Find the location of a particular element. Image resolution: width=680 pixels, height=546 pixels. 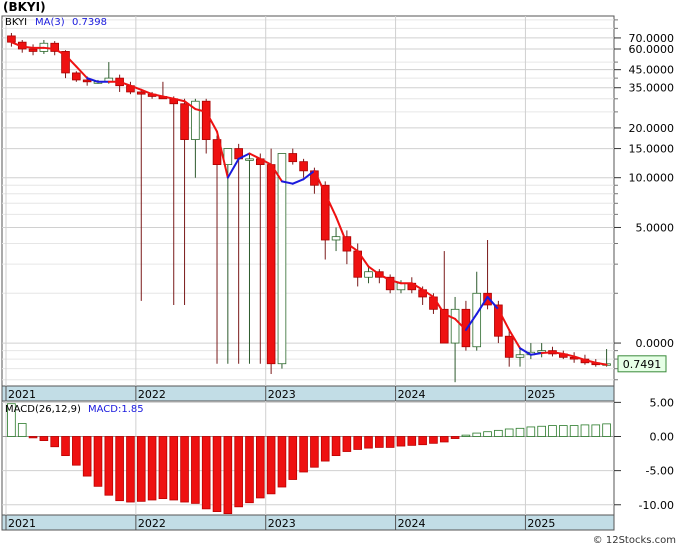

macd-x-tick-label: 2024 is located at coordinates (412, 523).